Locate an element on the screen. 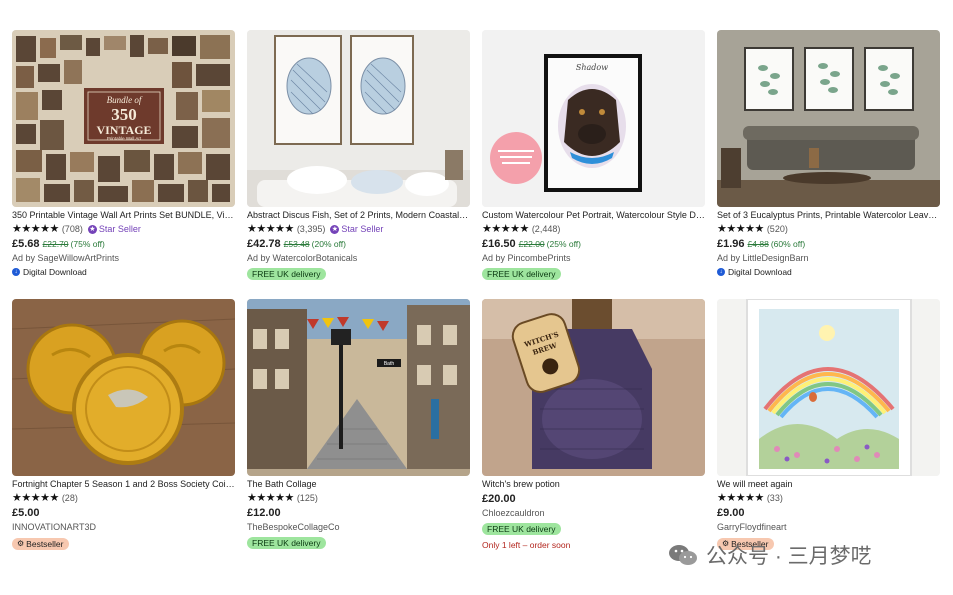 The width and height of the screenshot is (953, 595). listing-title: The Bath Collage is located at coordinates (358, 484).